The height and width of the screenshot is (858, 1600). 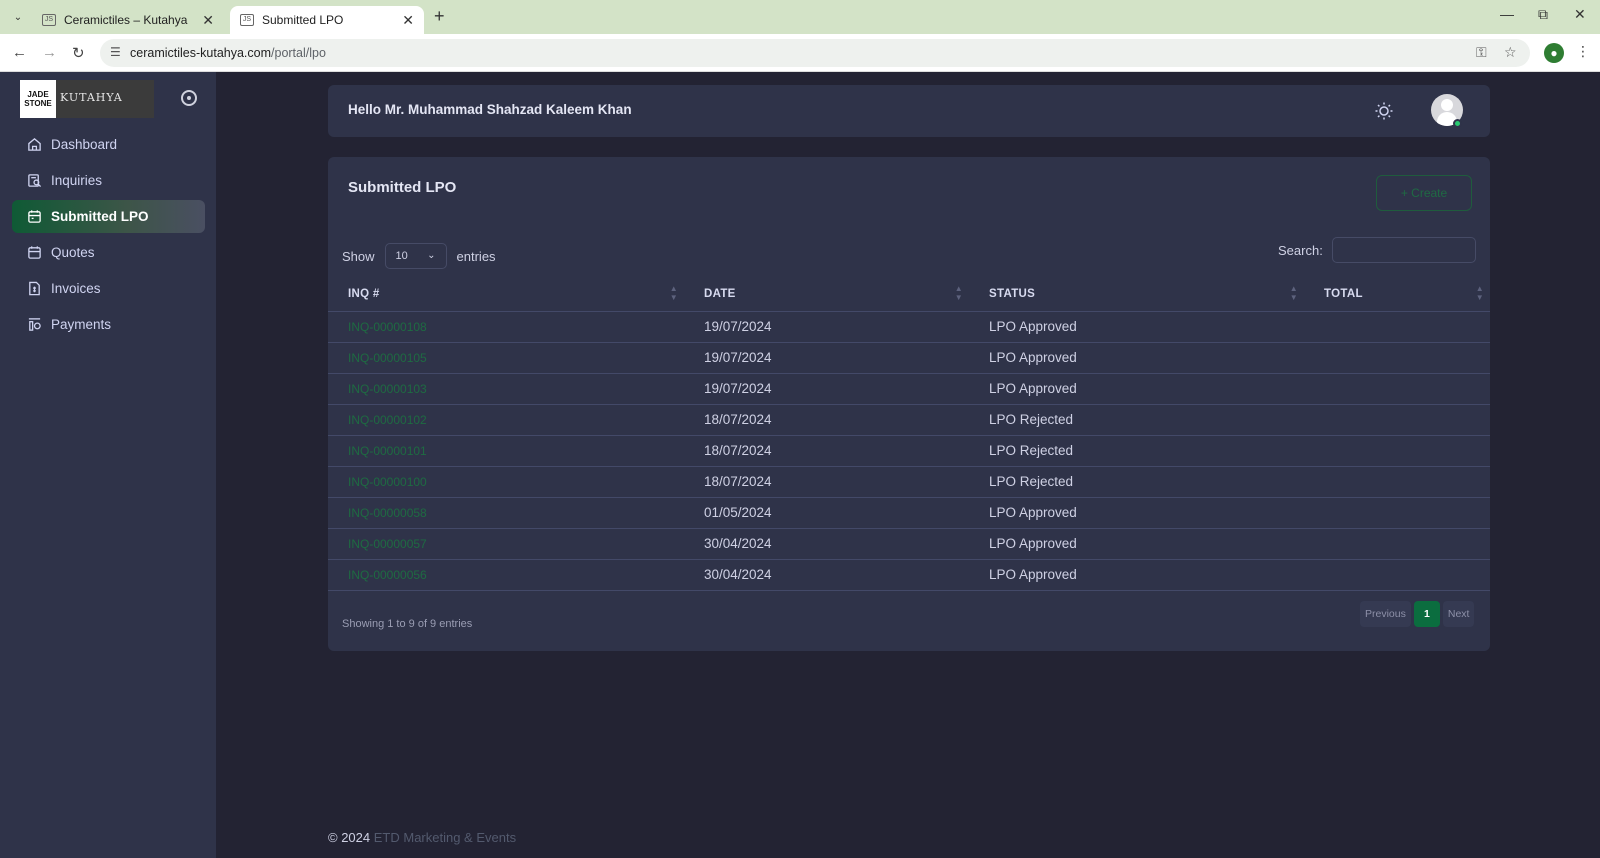 I want to click on window-close-icon: ✕, so click(x=1580, y=14).